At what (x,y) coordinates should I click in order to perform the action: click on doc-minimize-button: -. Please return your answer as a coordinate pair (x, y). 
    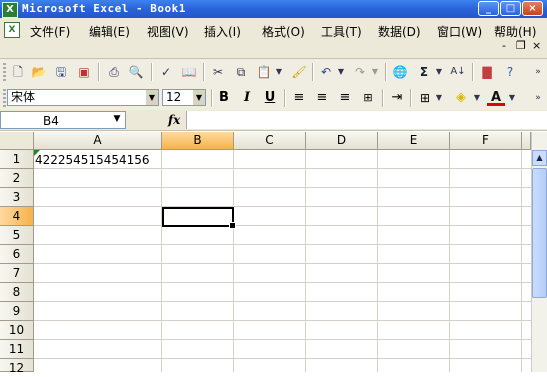
    Looking at the image, I should click on (504, 45).